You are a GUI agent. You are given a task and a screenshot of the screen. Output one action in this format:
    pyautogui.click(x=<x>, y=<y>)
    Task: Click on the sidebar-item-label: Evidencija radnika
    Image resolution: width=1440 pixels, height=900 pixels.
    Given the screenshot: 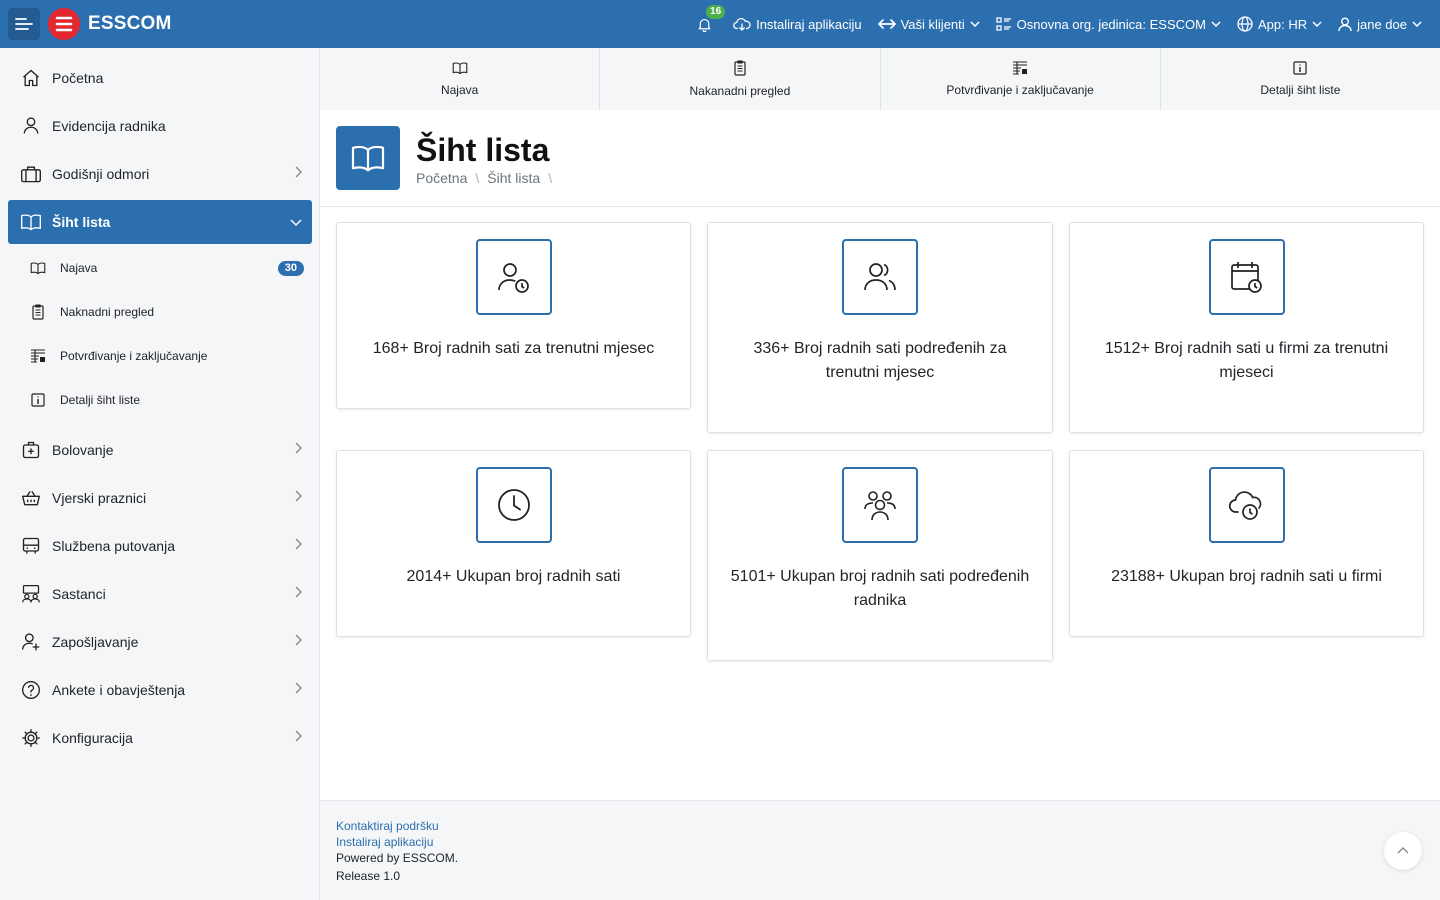 What is the action you would take?
    pyautogui.click(x=109, y=126)
    